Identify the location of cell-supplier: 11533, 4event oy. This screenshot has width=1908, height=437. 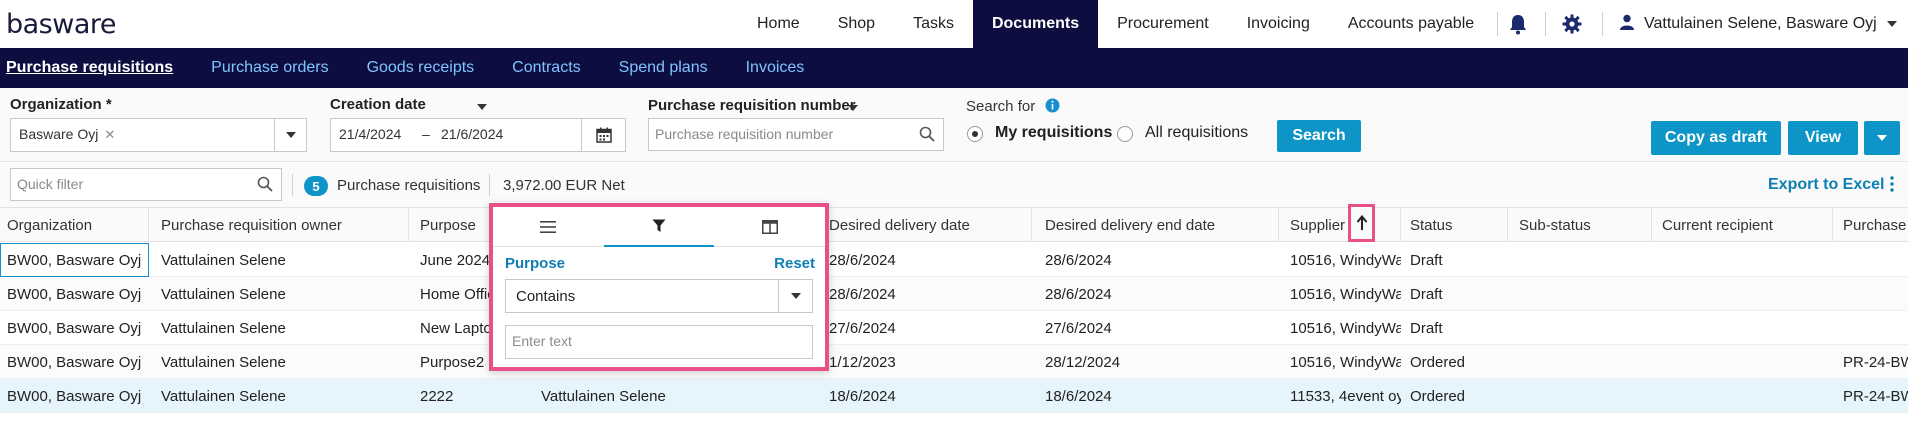
(1342, 396).